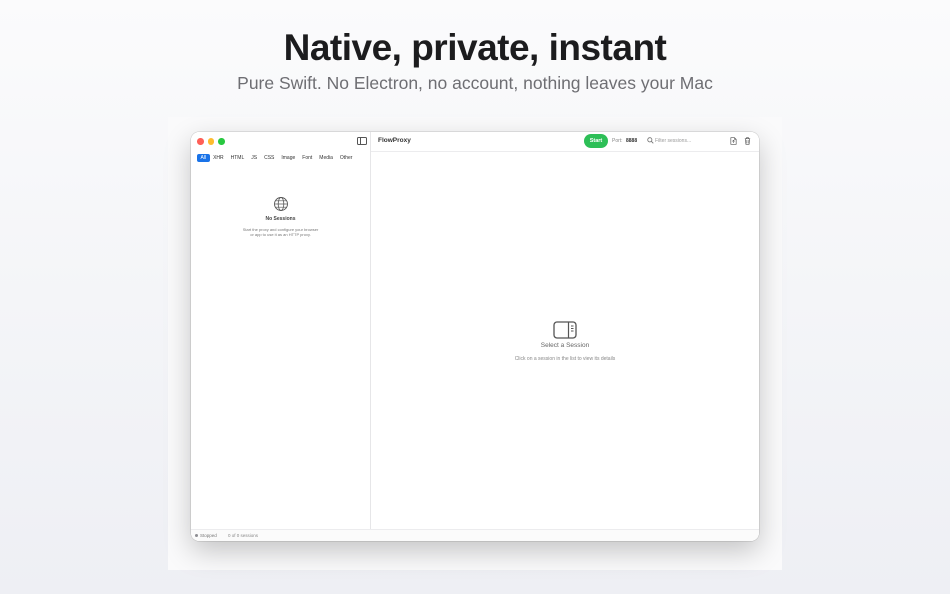 This screenshot has width=950, height=594. I want to click on proxy-status-text: Stopped, so click(208, 535).